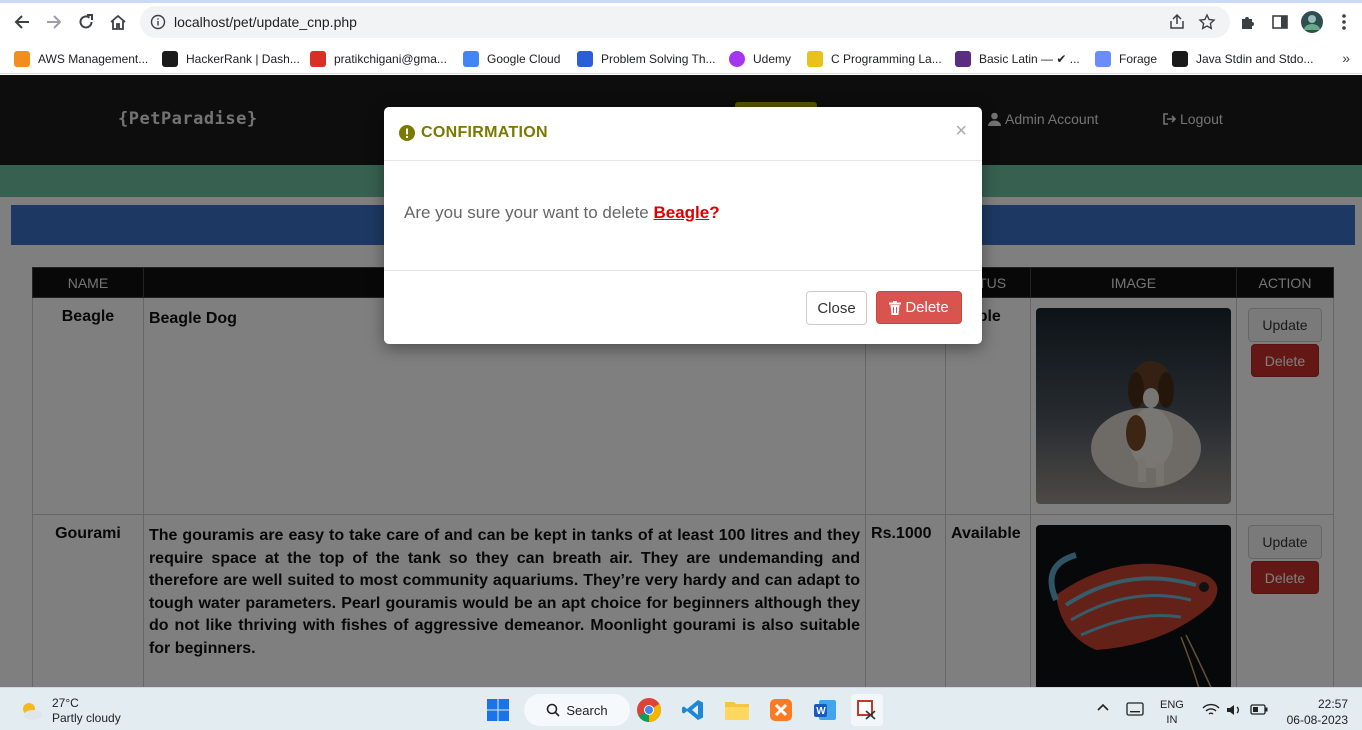  Describe the element at coordinates (1207, 23) in the screenshot. I see `bookmark-star-icon` at that location.